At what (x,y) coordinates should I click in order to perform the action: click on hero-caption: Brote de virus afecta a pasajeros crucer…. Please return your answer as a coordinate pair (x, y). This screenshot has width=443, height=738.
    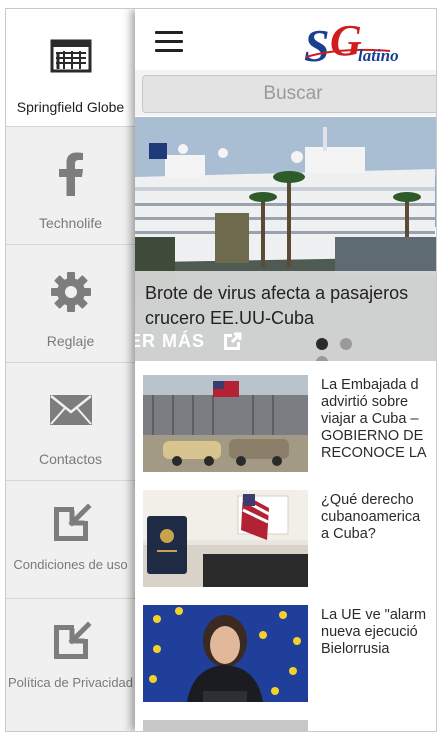
    Looking at the image, I should click on (285, 316).